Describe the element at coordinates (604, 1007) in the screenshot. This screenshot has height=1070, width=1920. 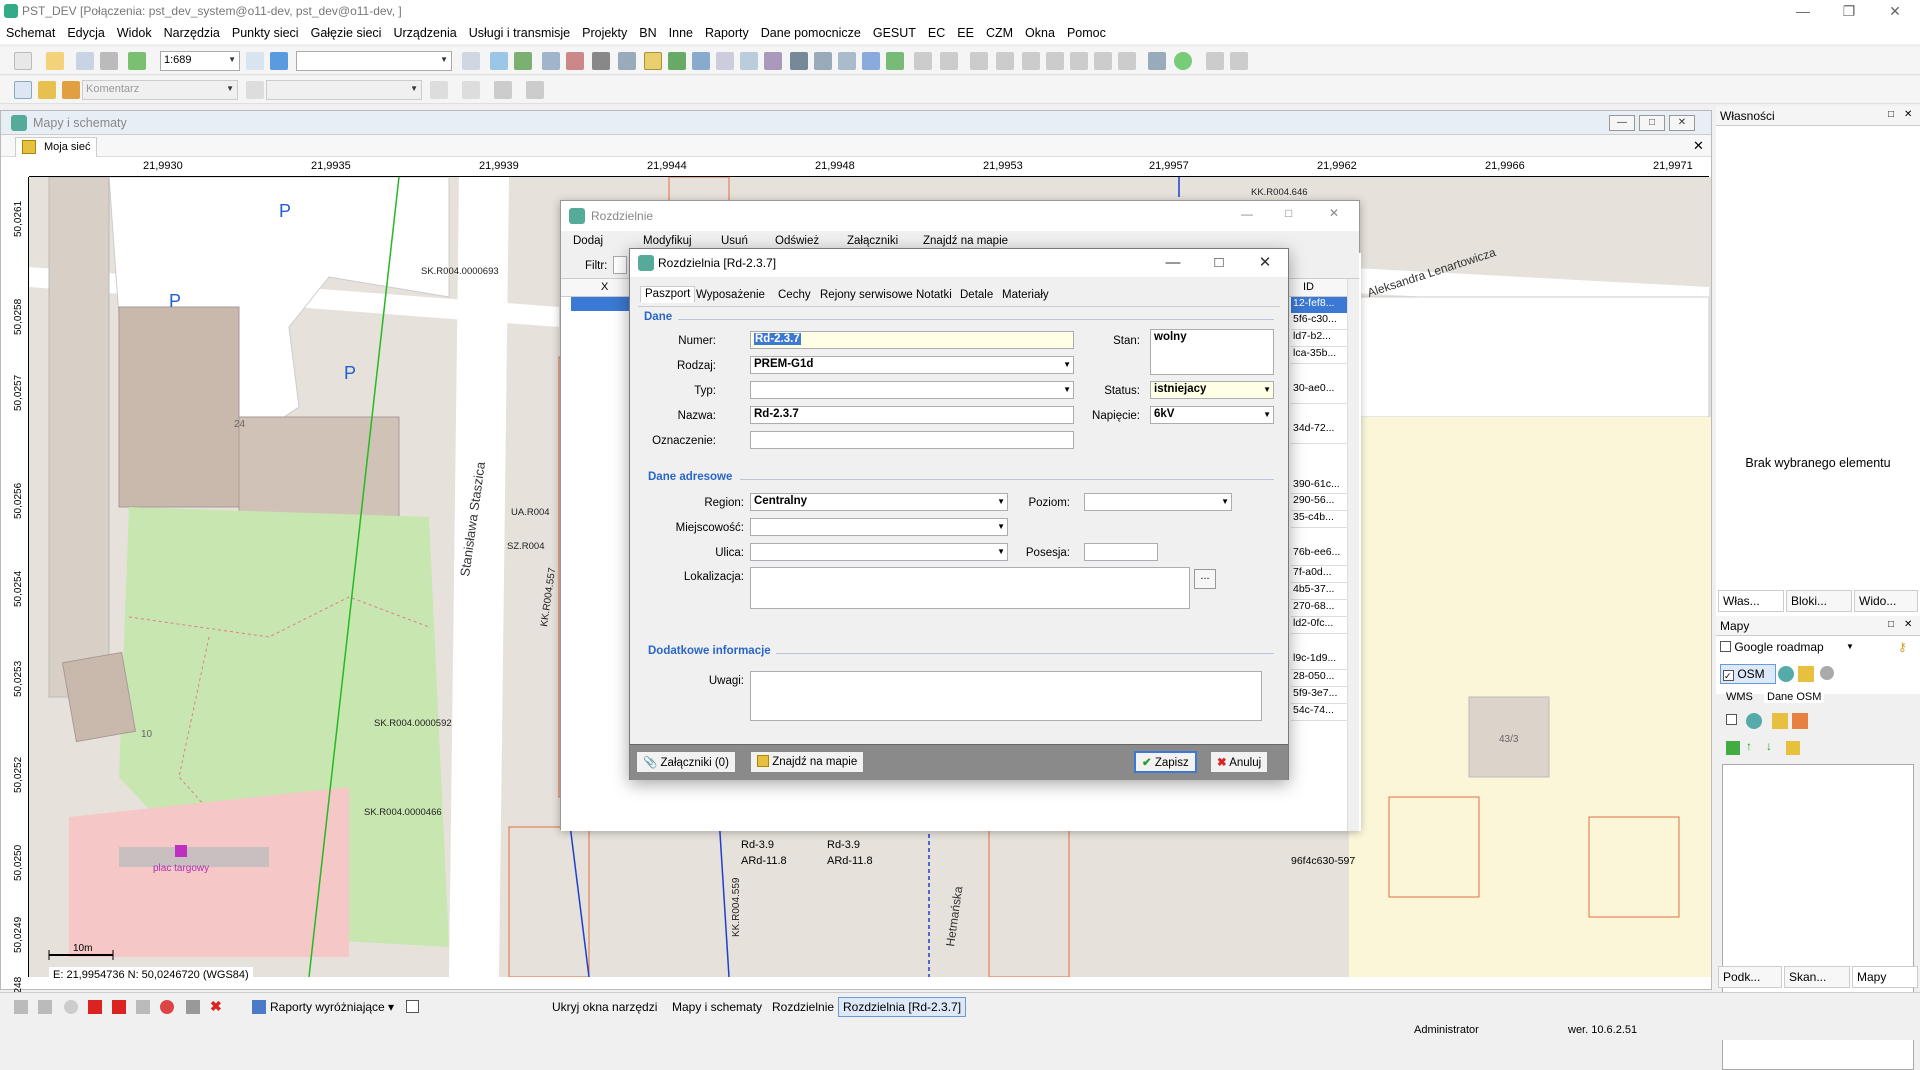
I see `ukryj-okna-button: Ukryj okna narzędzi` at that location.